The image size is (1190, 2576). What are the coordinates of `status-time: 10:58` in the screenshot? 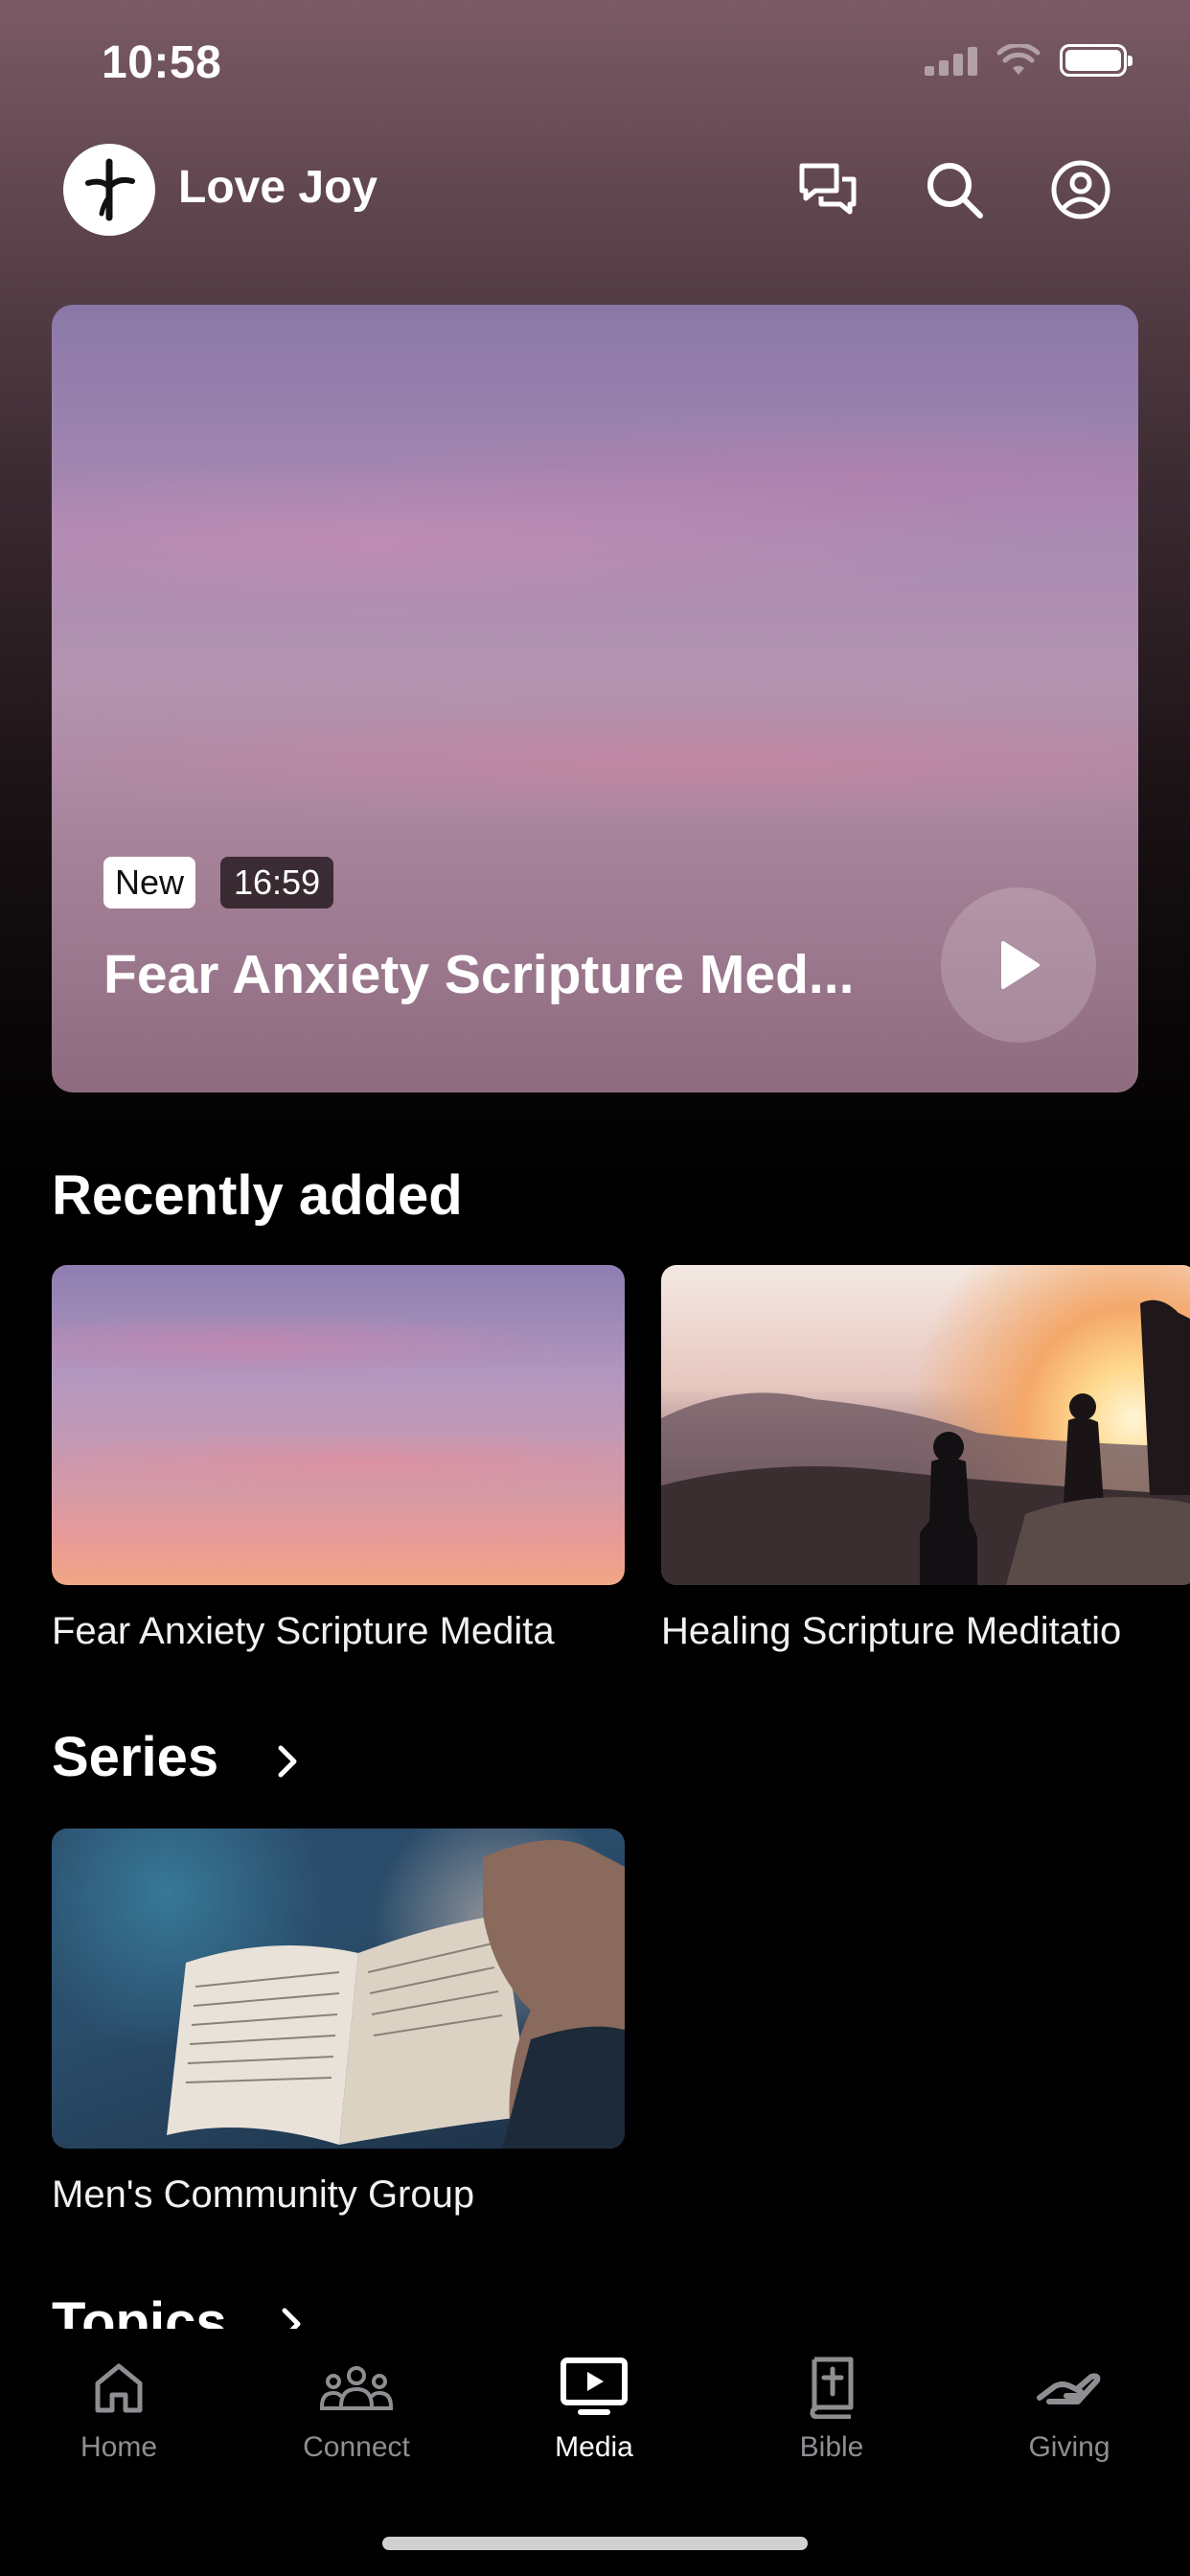 It's located at (162, 63).